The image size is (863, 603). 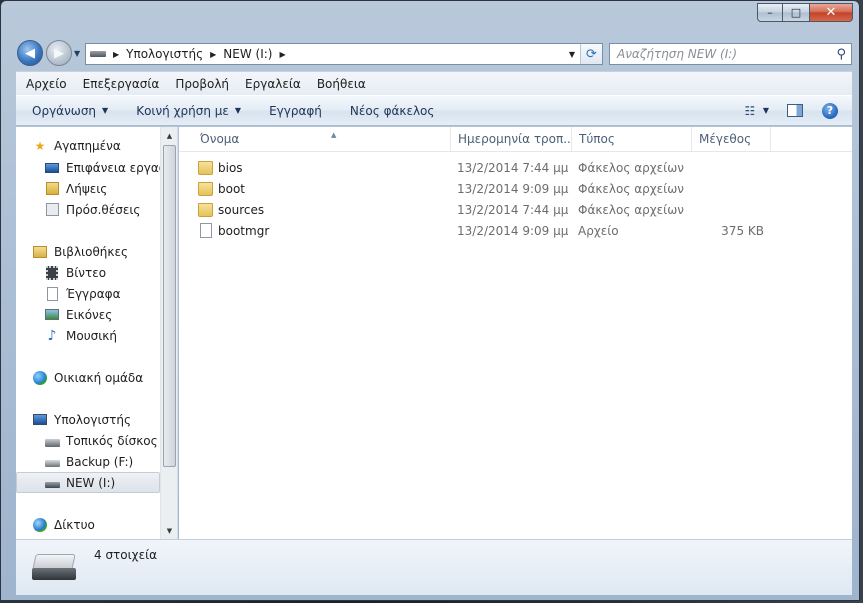 I want to click on search-input: Αναζήτηση NEW (I:) ⚲, so click(x=730, y=54).